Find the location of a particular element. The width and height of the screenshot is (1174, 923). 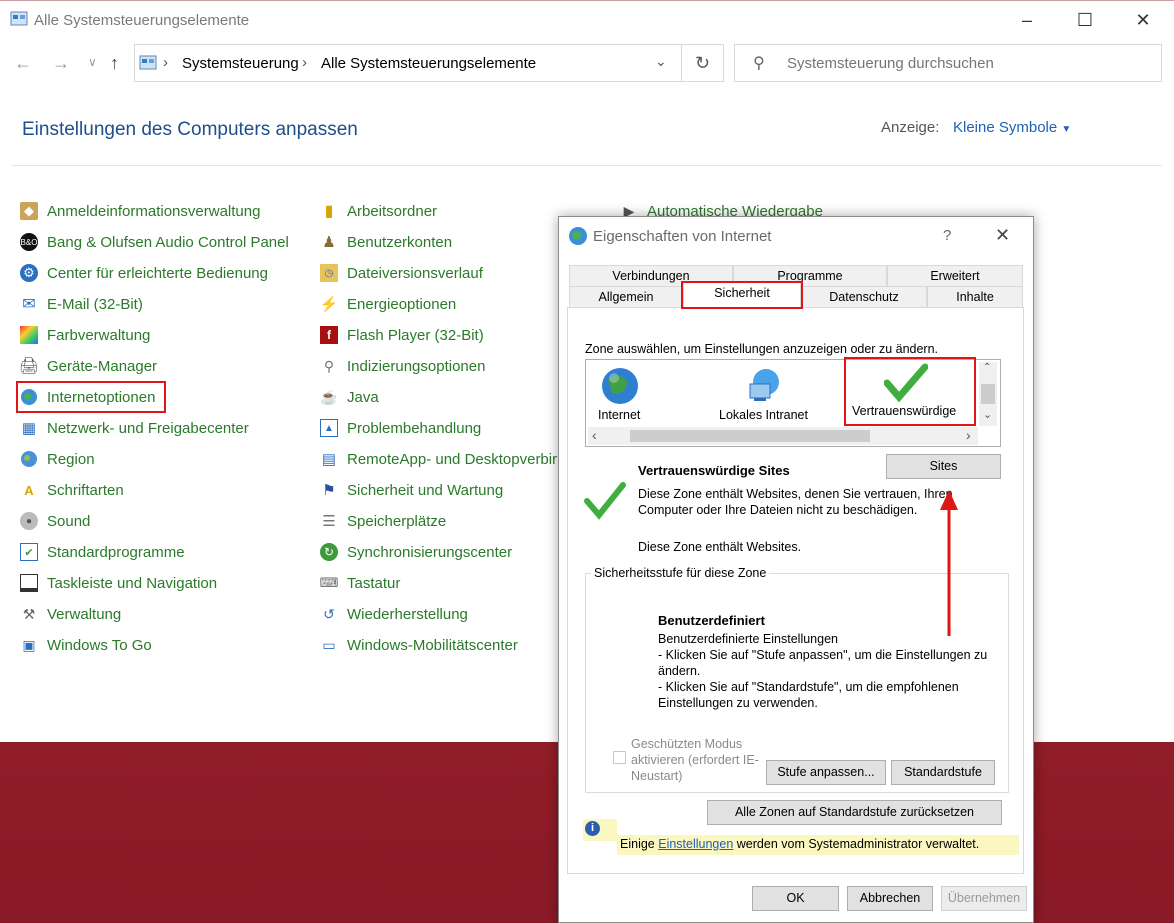

apply-button: Übernehmen is located at coordinates (984, 898).